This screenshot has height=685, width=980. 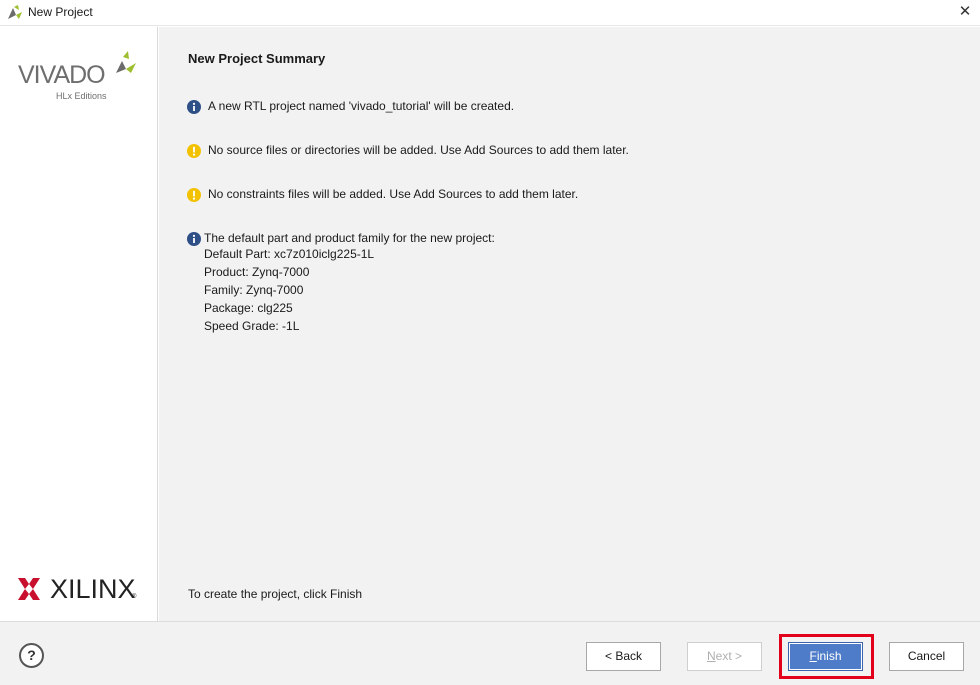 What do you see at coordinates (29, 589) in the screenshot?
I see `xilinx-x-icon` at bounding box center [29, 589].